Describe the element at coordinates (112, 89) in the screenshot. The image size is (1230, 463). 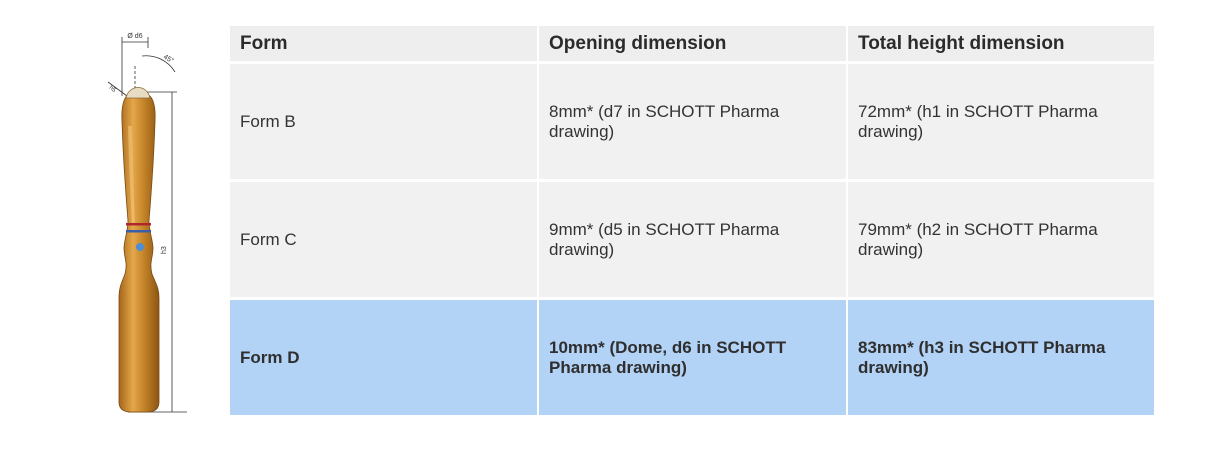
I see `radius-label: h5` at that location.